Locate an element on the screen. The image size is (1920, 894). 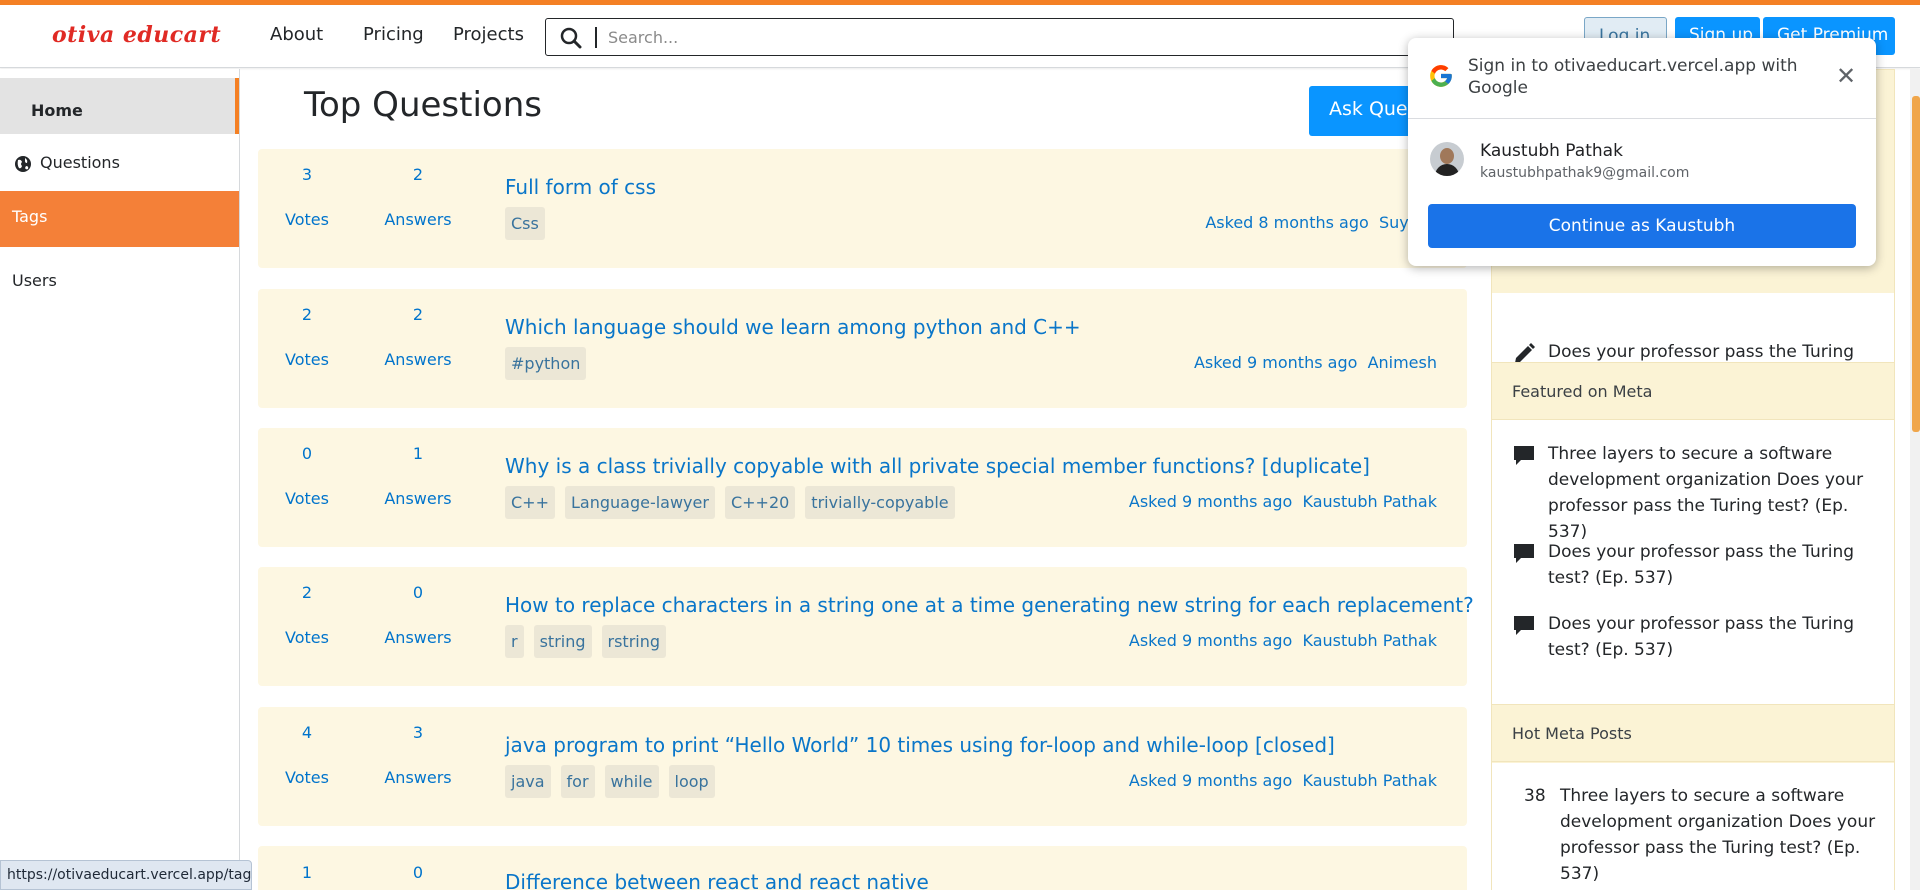
answer-count: 2 is located at coordinates (418, 314).